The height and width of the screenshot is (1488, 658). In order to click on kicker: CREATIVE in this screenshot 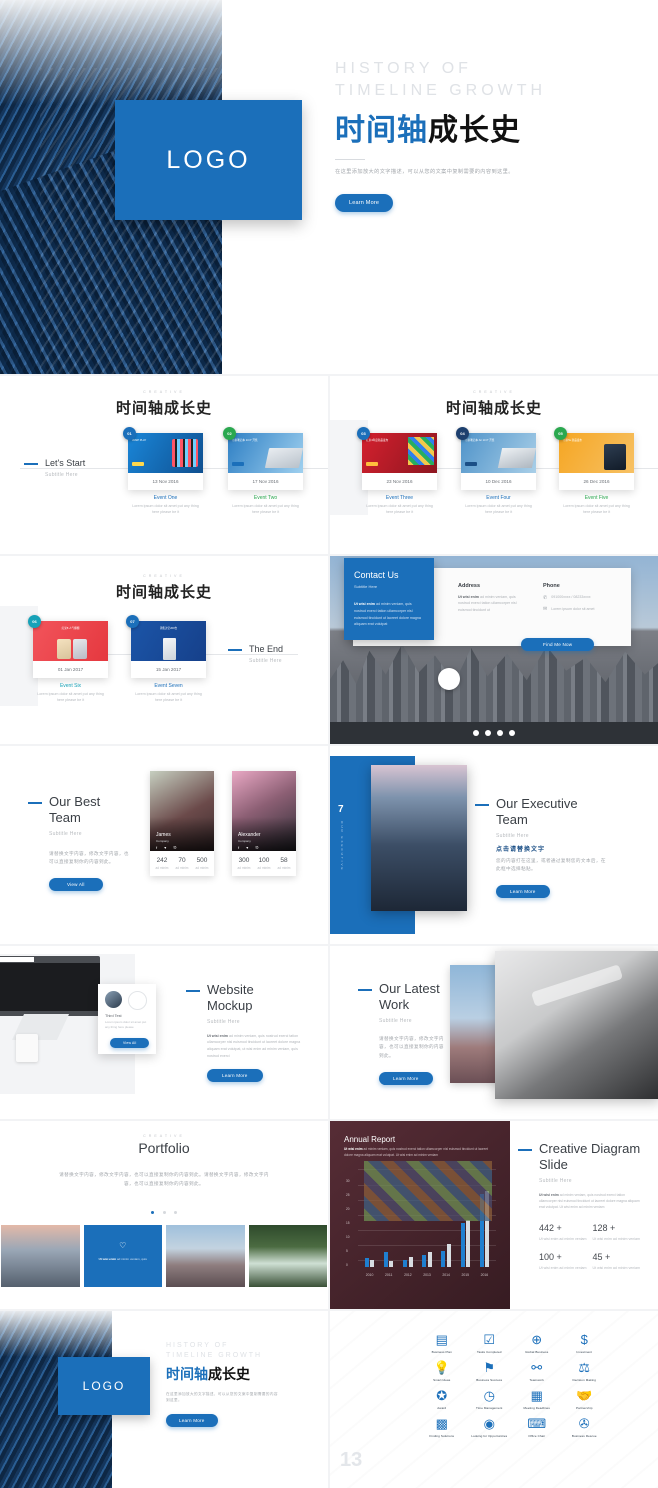, I will do `click(164, 576)`.